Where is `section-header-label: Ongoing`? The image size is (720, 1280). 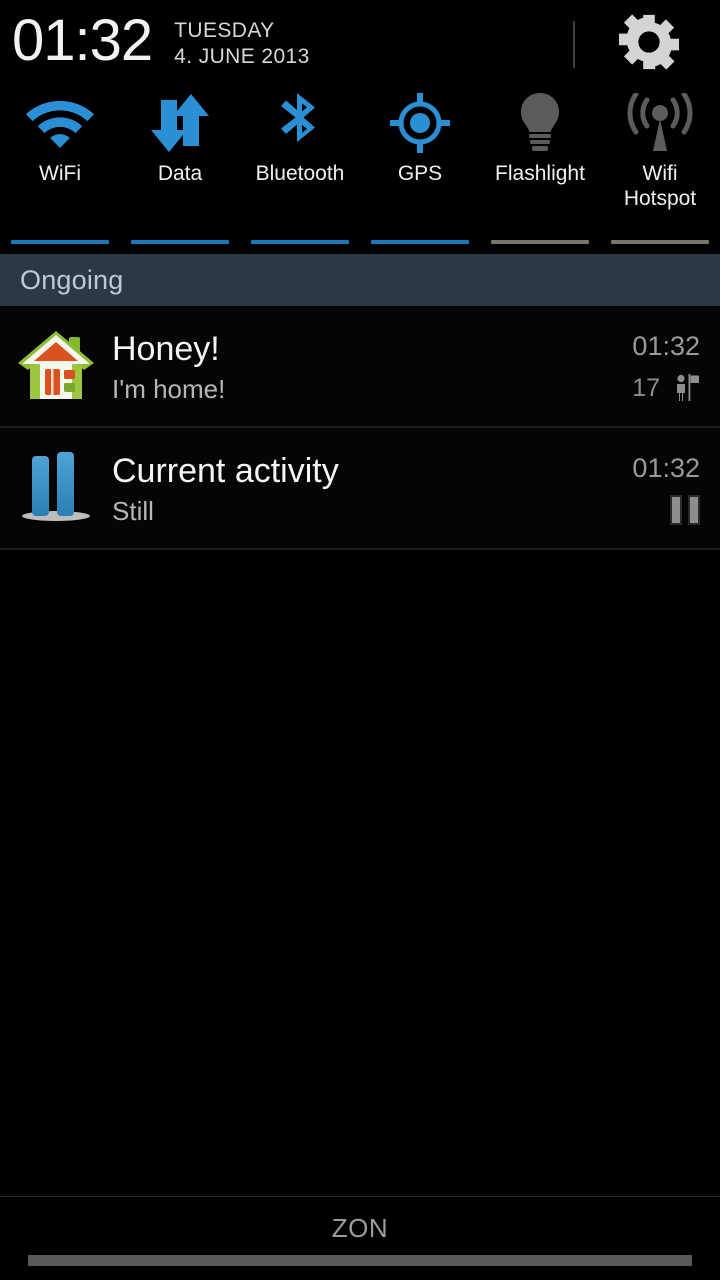
section-header-label: Ongoing is located at coordinates (72, 279).